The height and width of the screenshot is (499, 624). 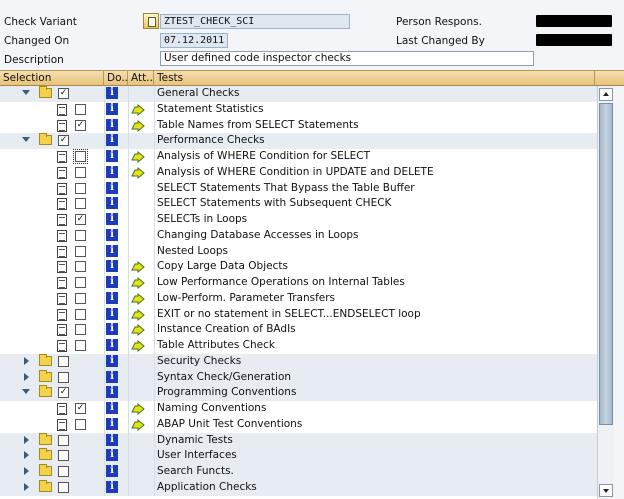 What do you see at coordinates (298, 330) in the screenshot?
I see `tree-check-row: i Instance Creation of BAdIs` at bounding box center [298, 330].